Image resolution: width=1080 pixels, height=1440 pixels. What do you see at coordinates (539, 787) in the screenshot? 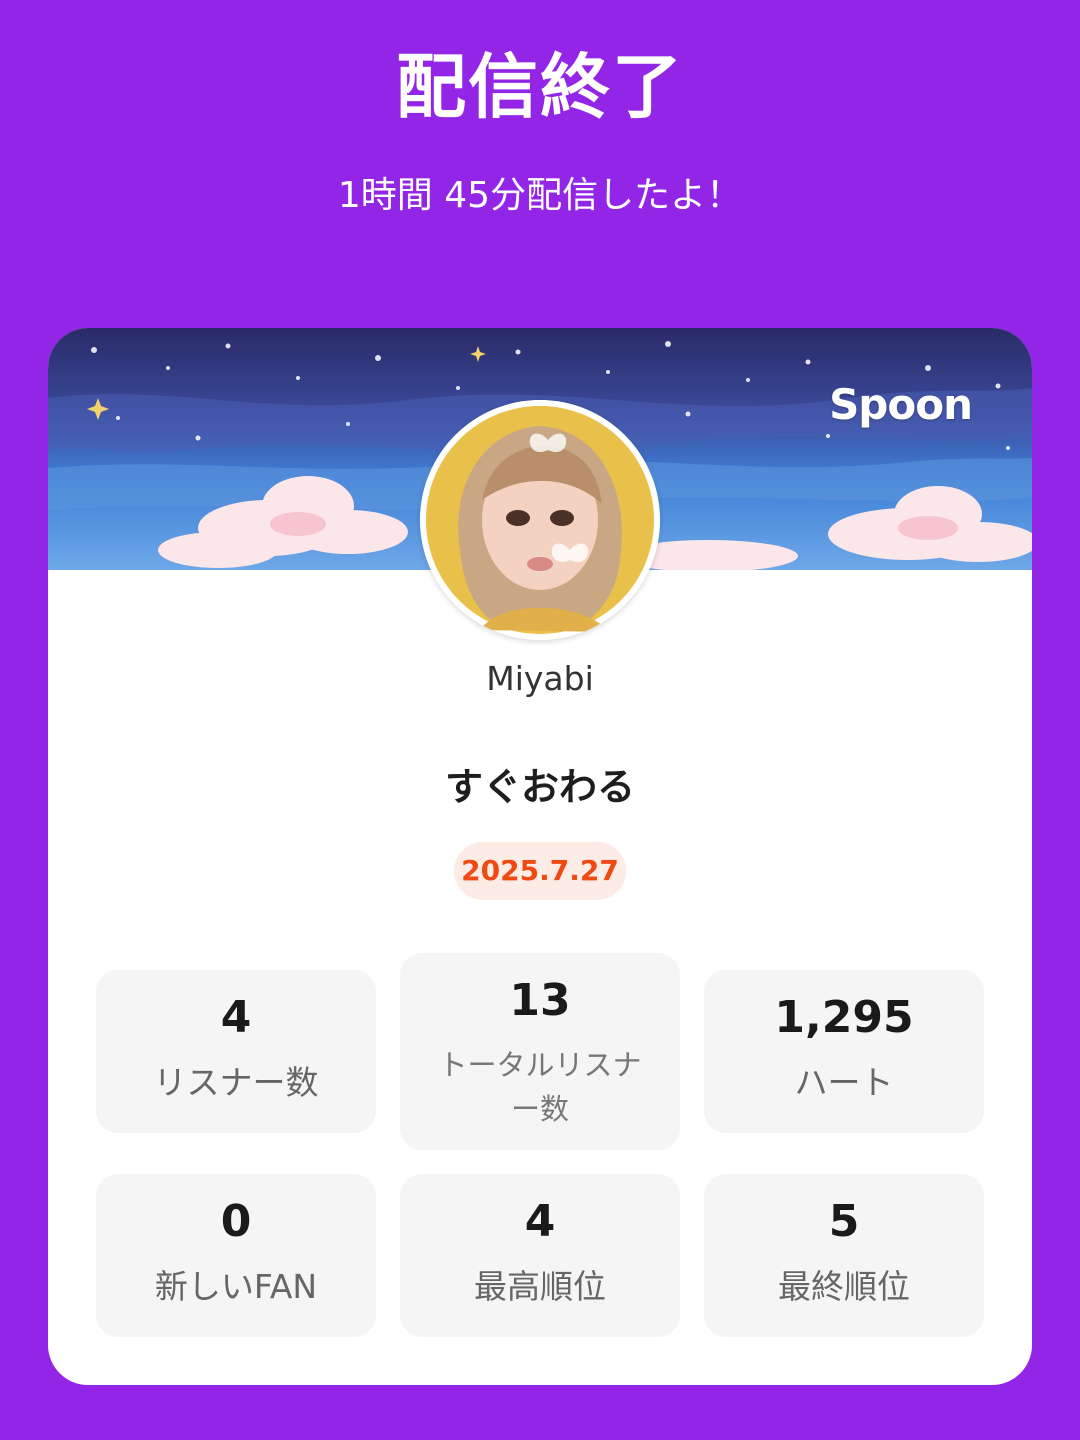
I see `stream-title: すぐおわる` at bounding box center [539, 787].